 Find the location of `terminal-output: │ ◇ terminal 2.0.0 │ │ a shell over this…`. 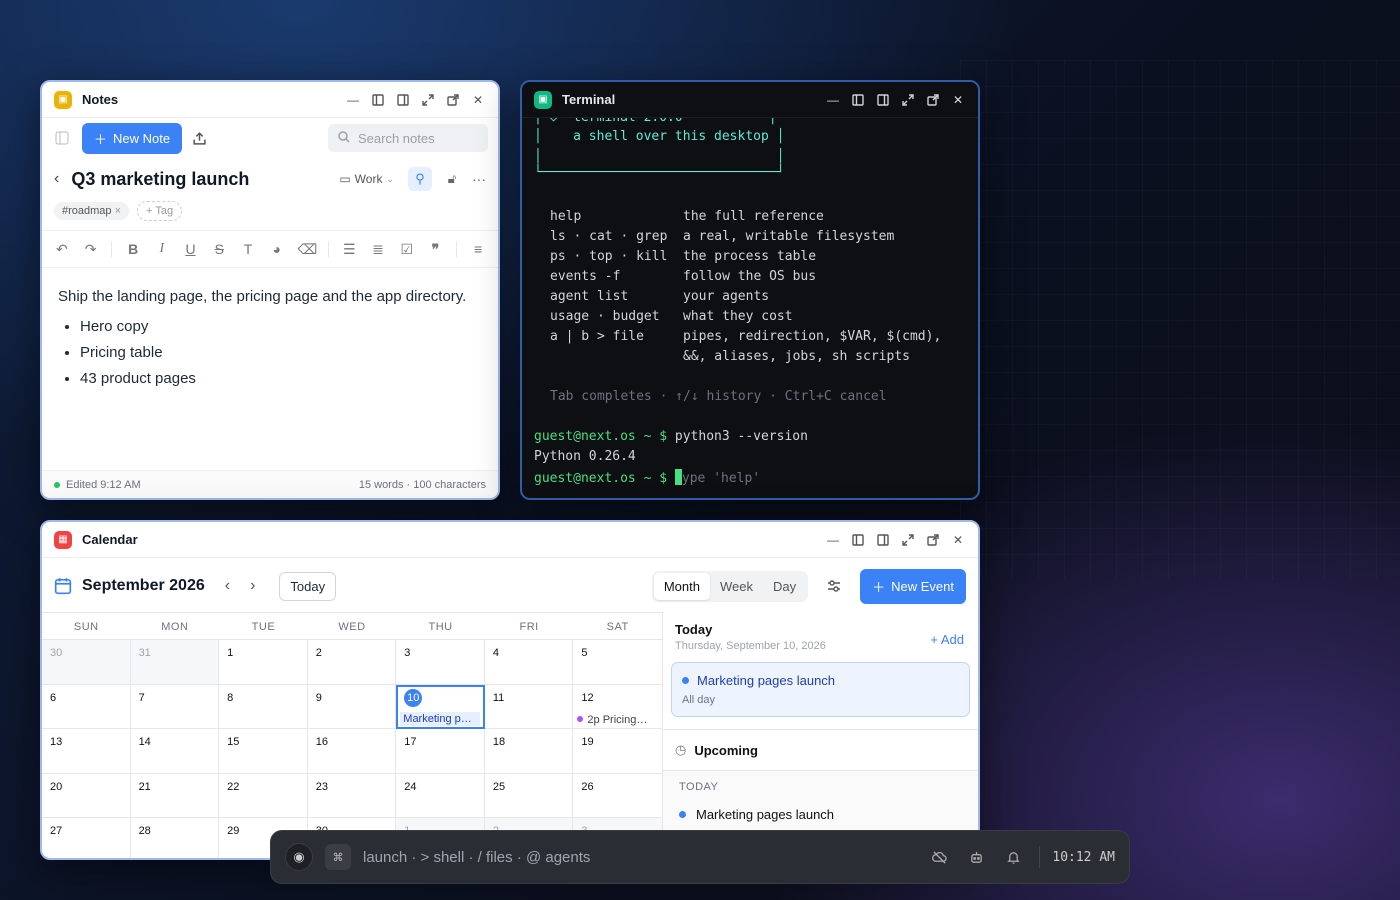

terminal-output: │ ◇ terminal 2.0.0 │ │ a shell over this… is located at coordinates (750, 308).